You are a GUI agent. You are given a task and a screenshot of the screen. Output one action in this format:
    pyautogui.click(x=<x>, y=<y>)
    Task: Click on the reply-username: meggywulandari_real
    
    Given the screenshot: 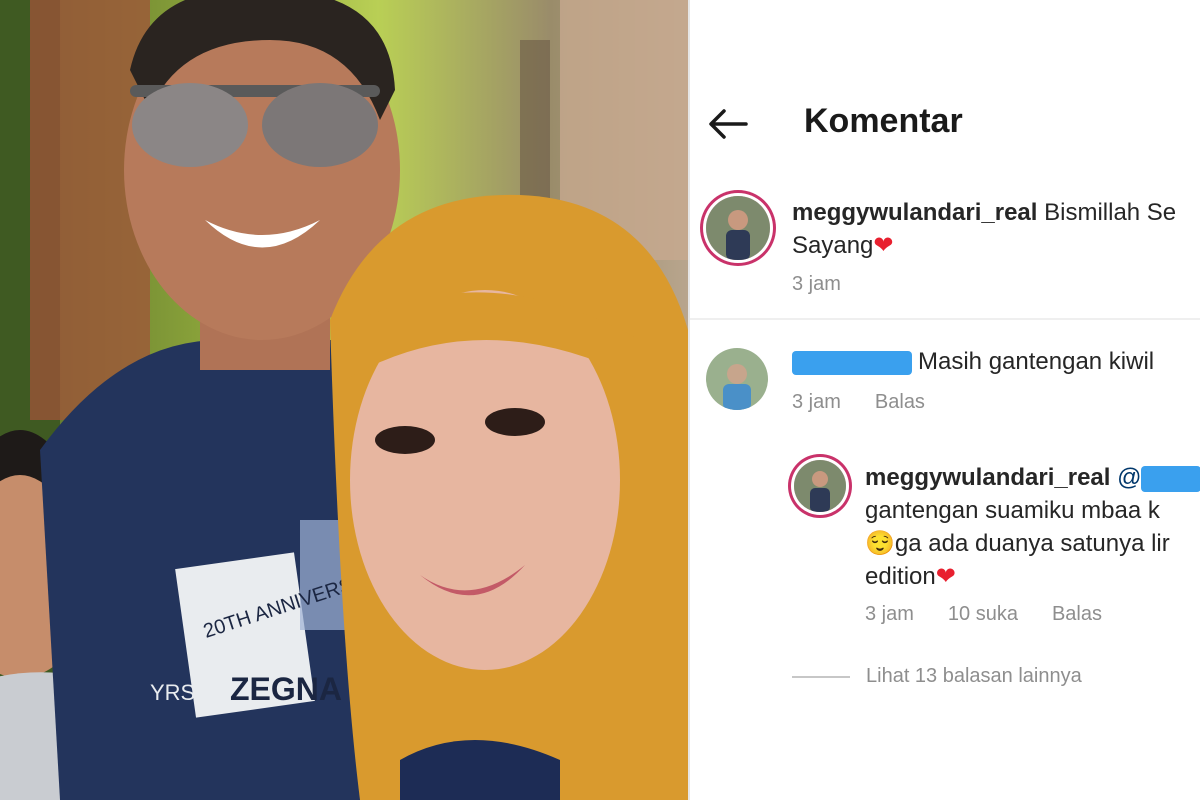 What is the action you would take?
    pyautogui.click(x=987, y=477)
    